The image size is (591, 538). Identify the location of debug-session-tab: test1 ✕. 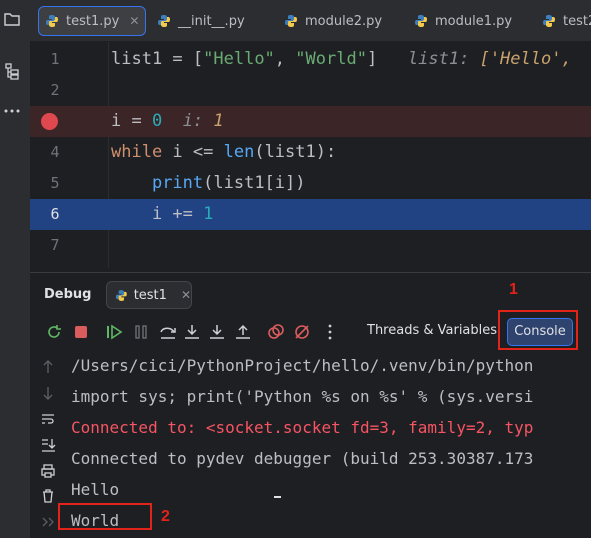
(149, 295).